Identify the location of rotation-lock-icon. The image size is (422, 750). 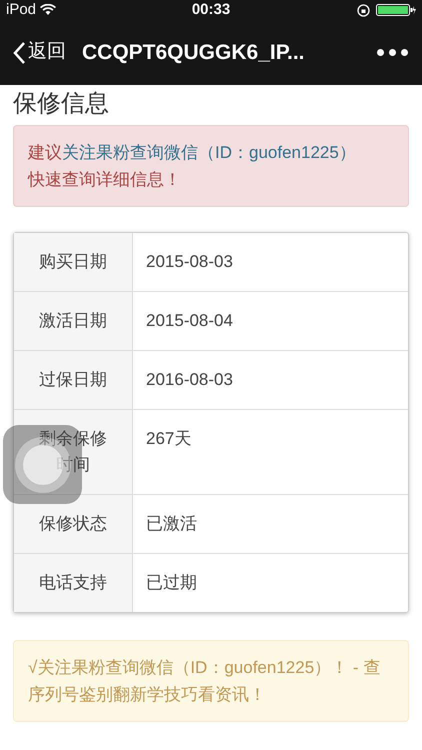
(363, 10).